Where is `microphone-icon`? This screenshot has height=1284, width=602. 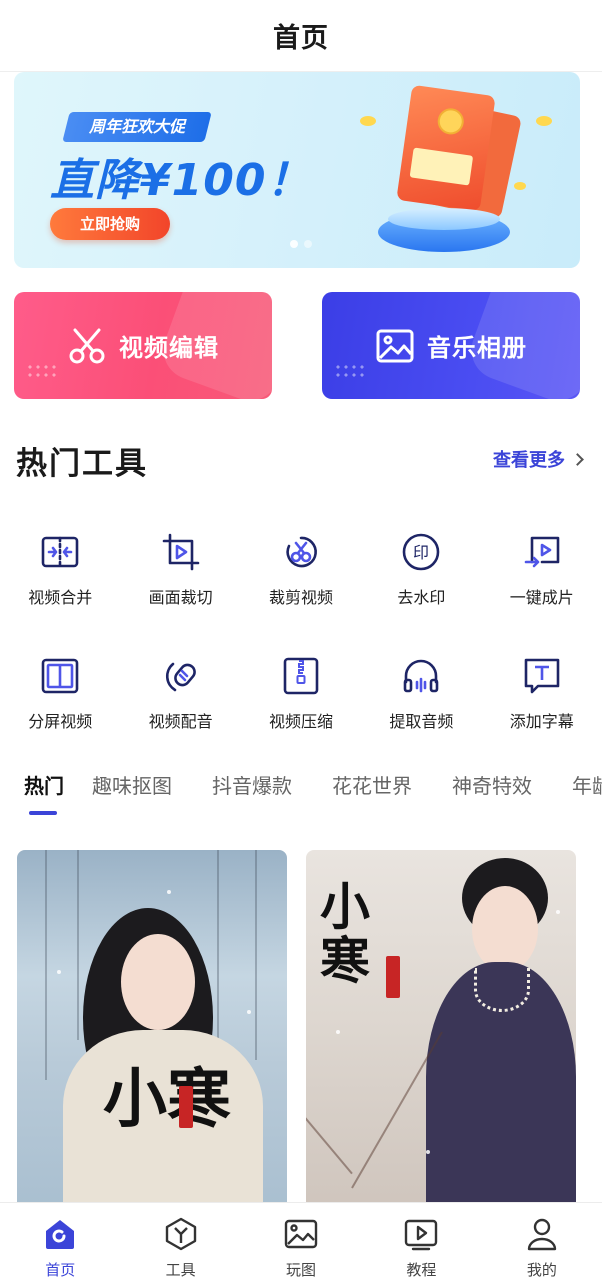
microphone-icon is located at coordinates (181, 676).